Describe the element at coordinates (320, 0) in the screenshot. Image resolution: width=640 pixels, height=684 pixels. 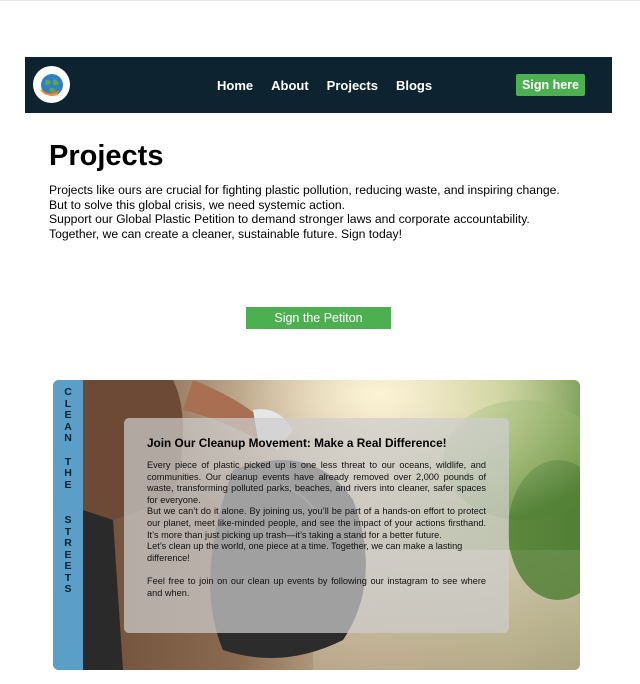
I see `top-divider` at that location.